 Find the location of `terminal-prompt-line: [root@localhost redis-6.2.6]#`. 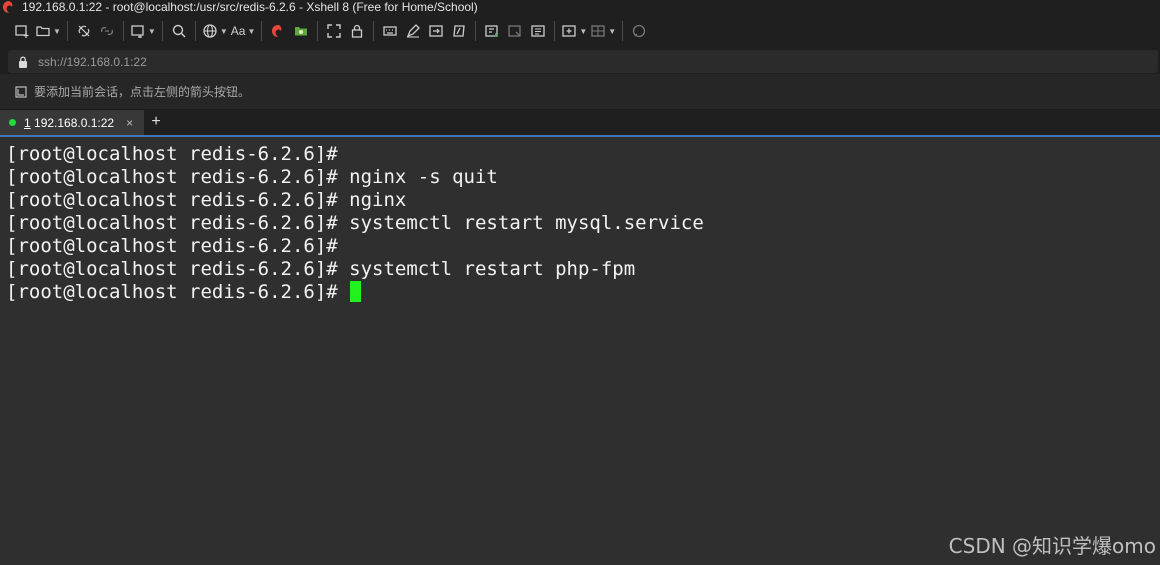

terminal-prompt-line: [root@localhost redis-6.2.6]# is located at coordinates (580, 292).